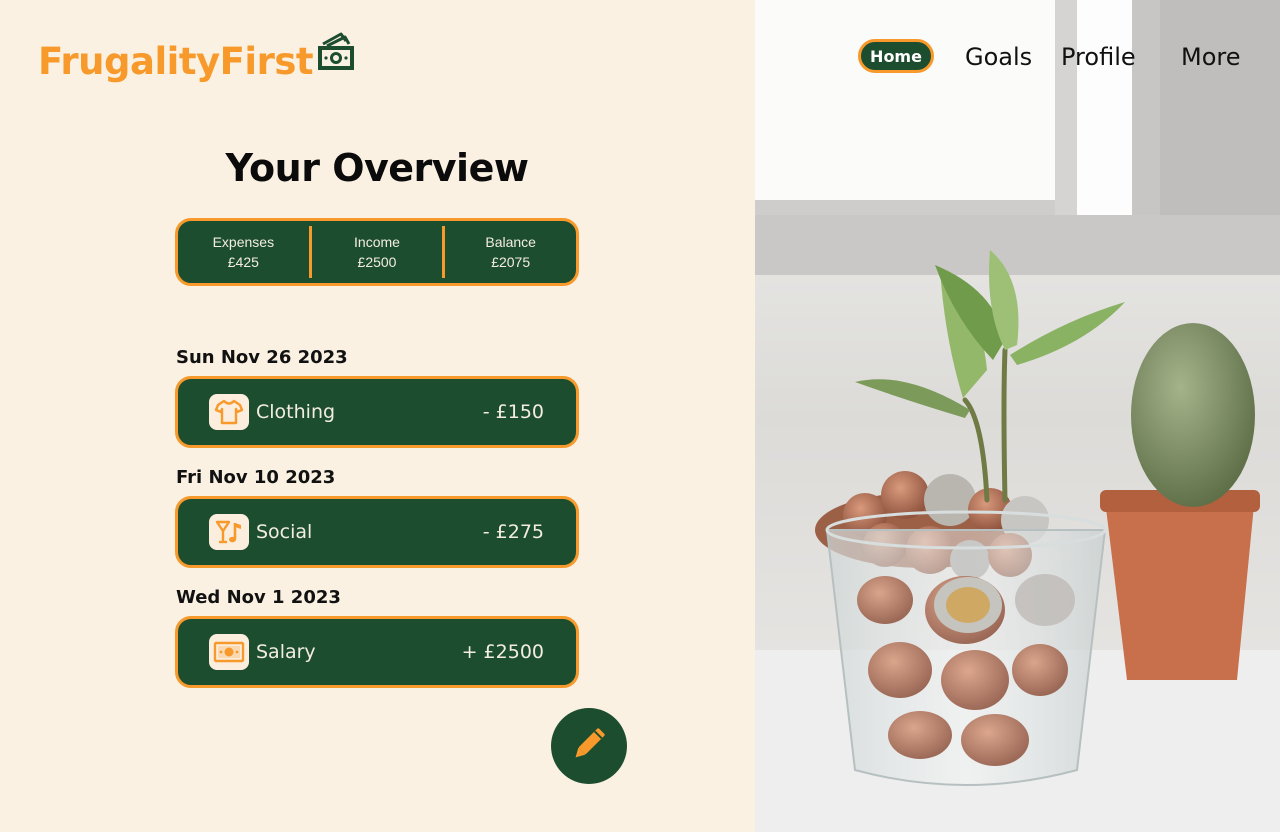  I want to click on summary-value: £2500, so click(377, 262).